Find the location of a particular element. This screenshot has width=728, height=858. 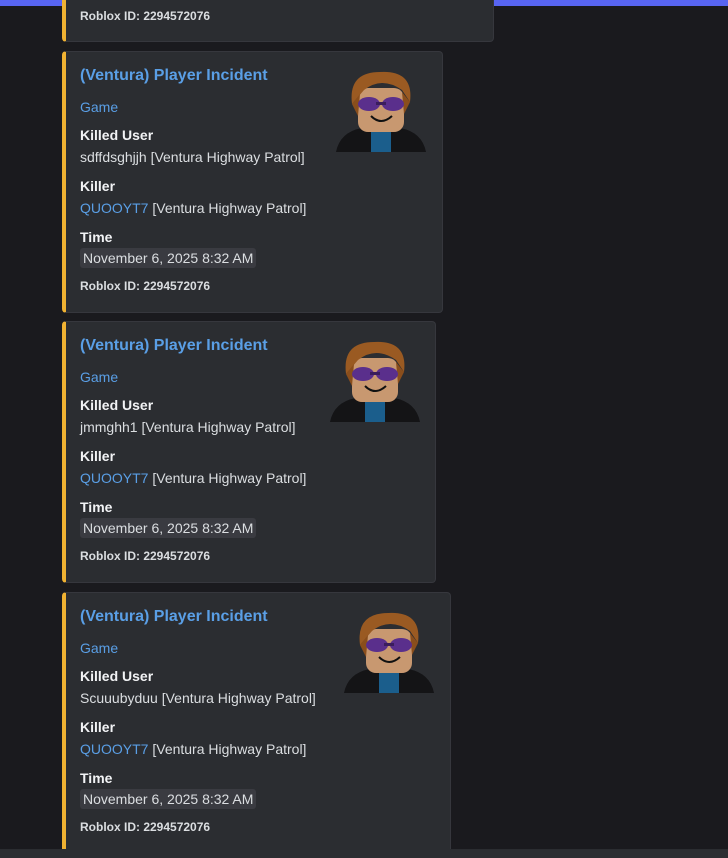

field-value-killed-user: Scuuubyduu [Ventura Highway Patrol] is located at coordinates (198, 698).